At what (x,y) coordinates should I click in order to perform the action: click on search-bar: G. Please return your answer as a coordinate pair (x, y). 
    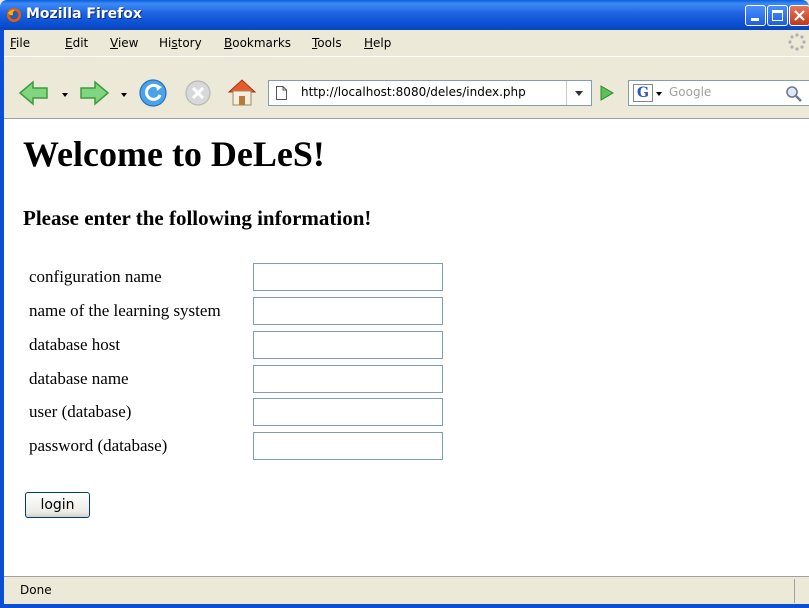
    Looking at the image, I should click on (718, 93).